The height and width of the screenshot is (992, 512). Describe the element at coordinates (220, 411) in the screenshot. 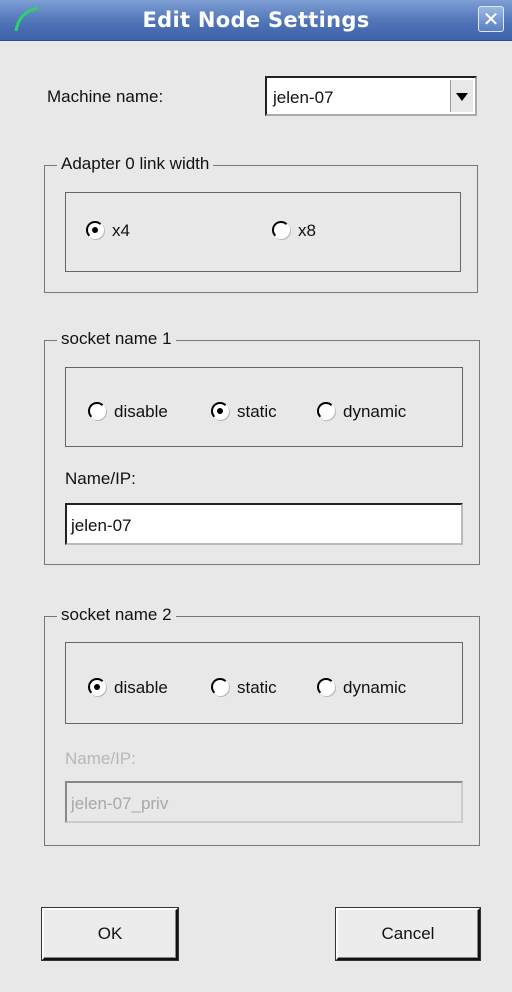

I see `socket1-static-indicator` at that location.